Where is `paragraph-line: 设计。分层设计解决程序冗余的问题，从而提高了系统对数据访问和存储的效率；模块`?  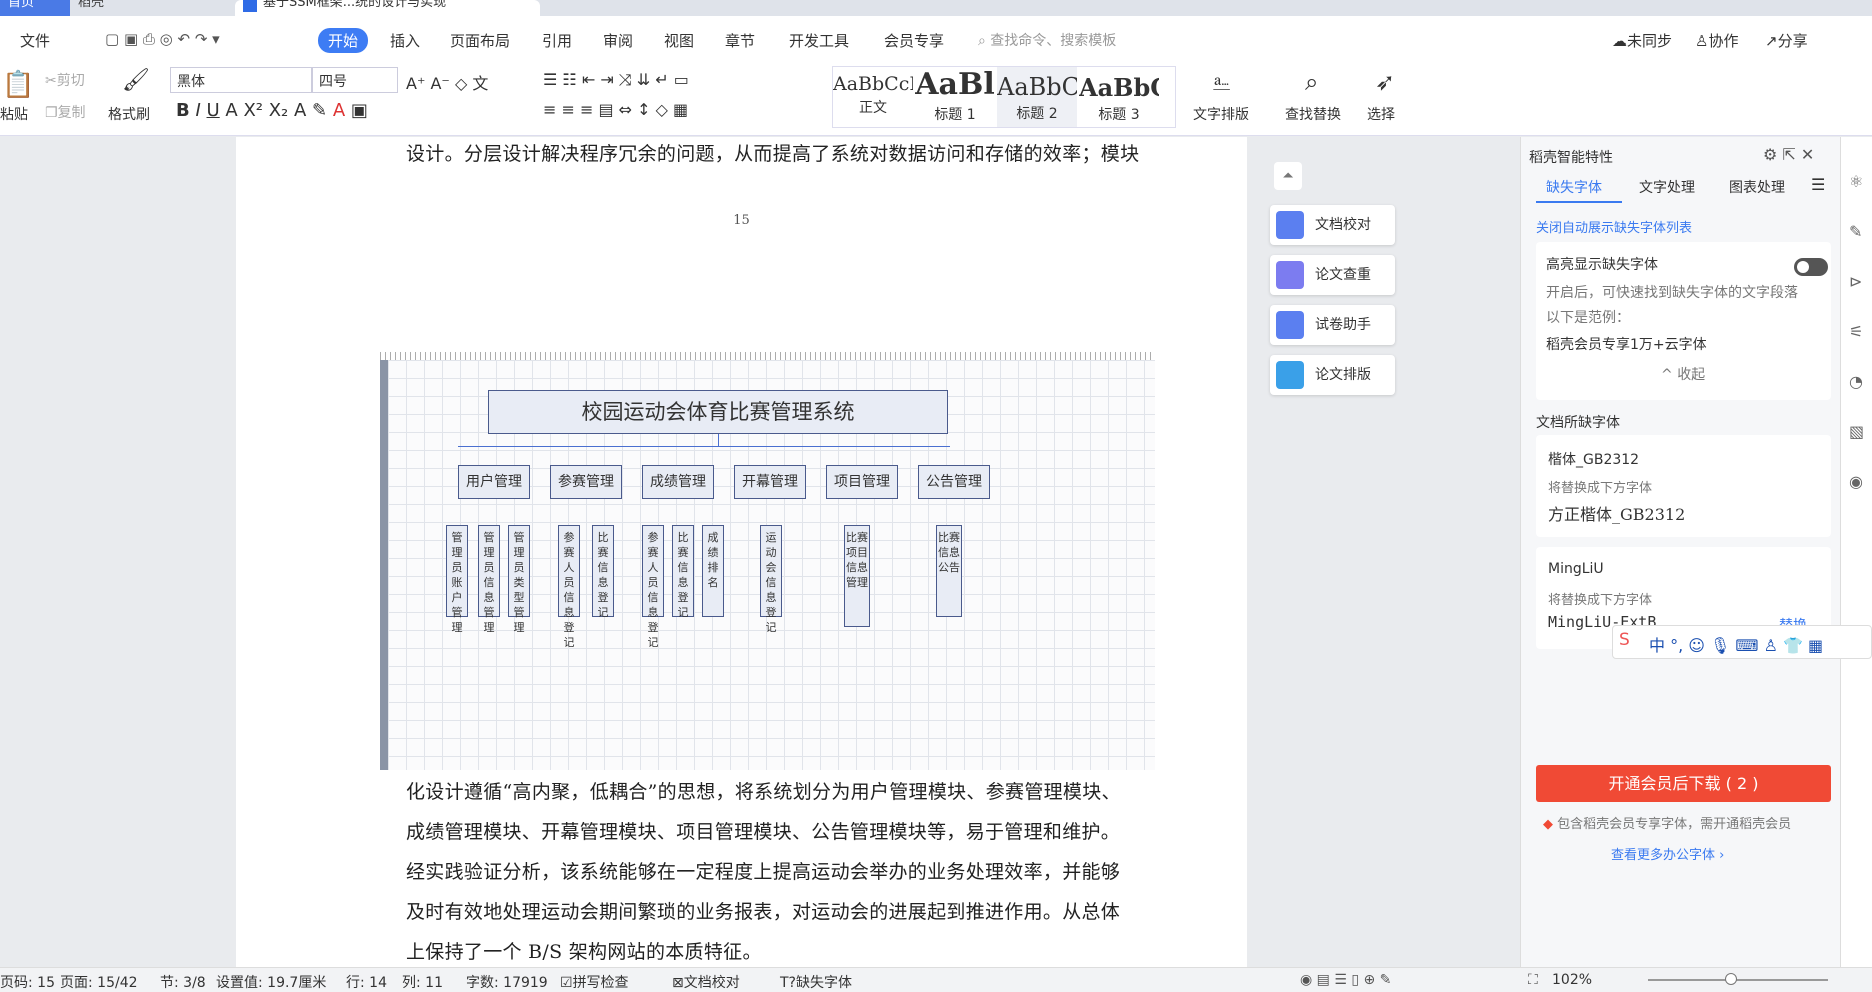 paragraph-line: 设计。分层设计解决程序冗余的问题，从而提高了系统对数据访问和存储的效率；模块 is located at coordinates (773, 154).